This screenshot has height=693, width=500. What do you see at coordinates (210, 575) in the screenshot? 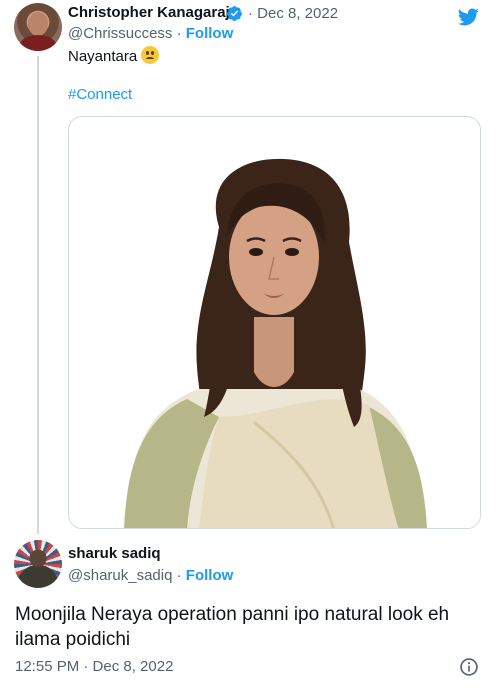
I see `reply-follow-button: Follow` at bounding box center [210, 575].